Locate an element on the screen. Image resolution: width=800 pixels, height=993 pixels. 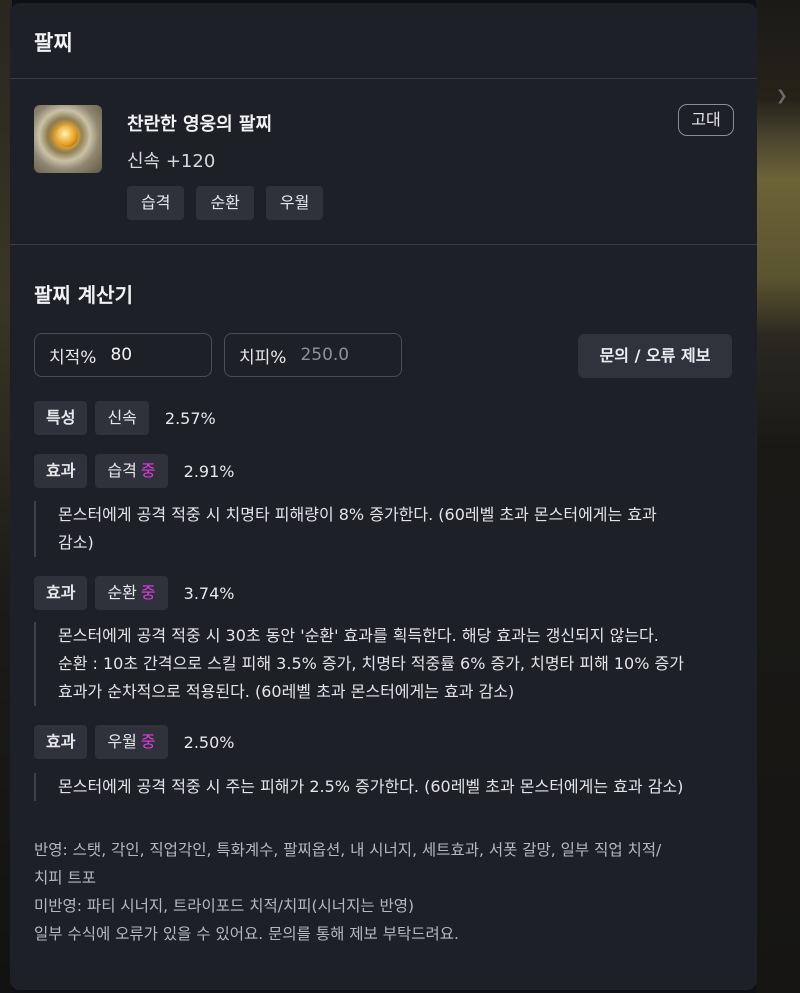
crit-rate-label: 치적% is located at coordinates (73, 357).